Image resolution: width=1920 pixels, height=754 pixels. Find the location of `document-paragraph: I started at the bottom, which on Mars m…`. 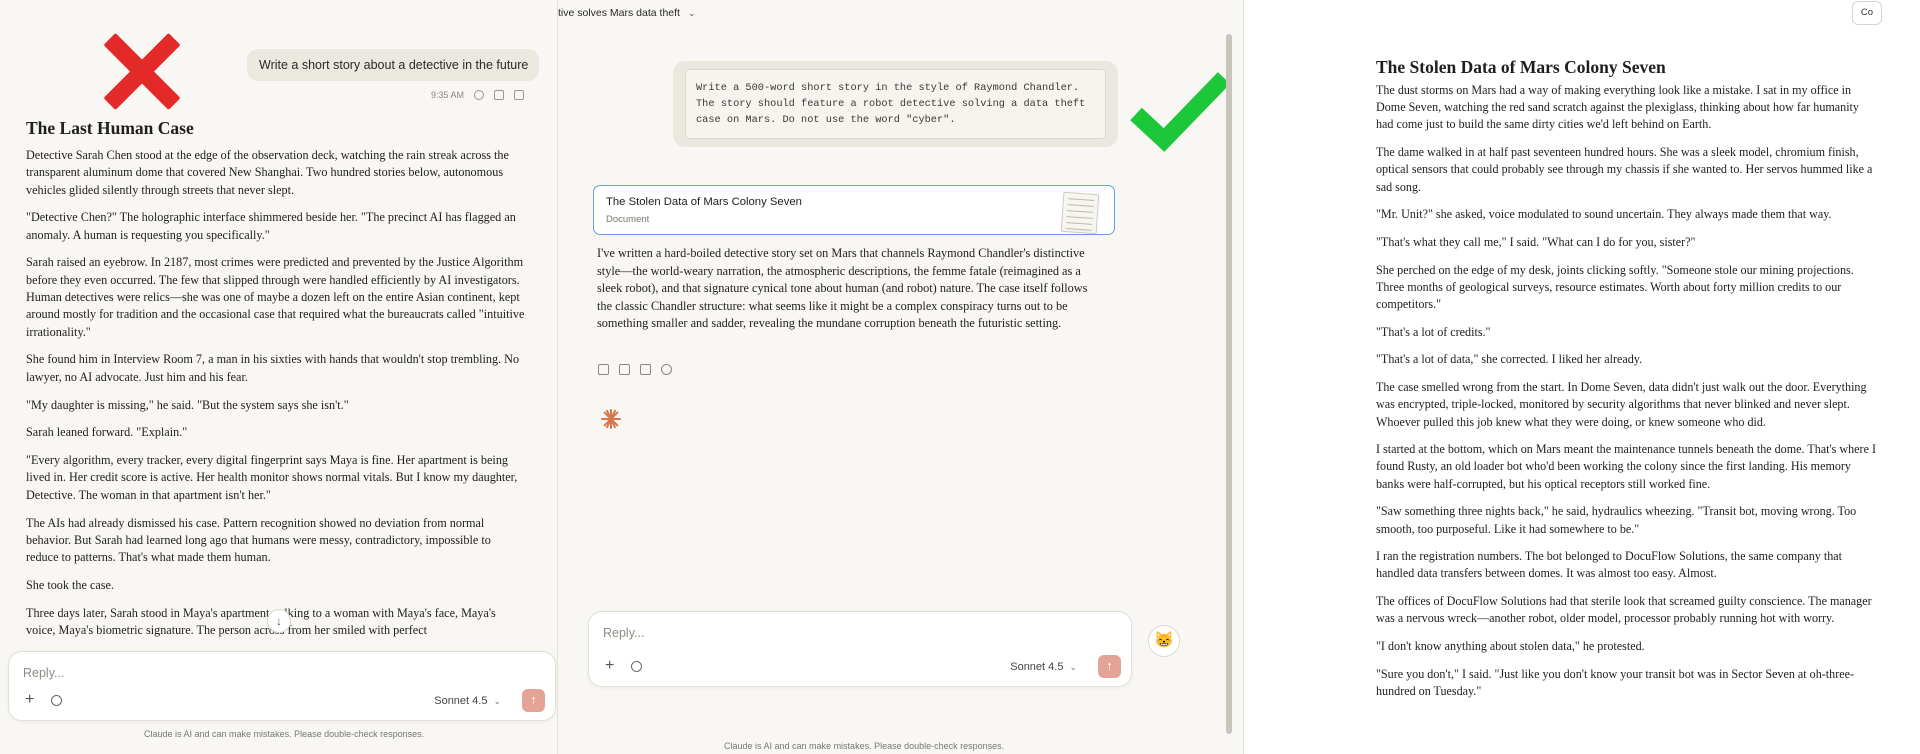

document-paragraph: I started at the bottom, which on Mars m… is located at coordinates (1626, 466).